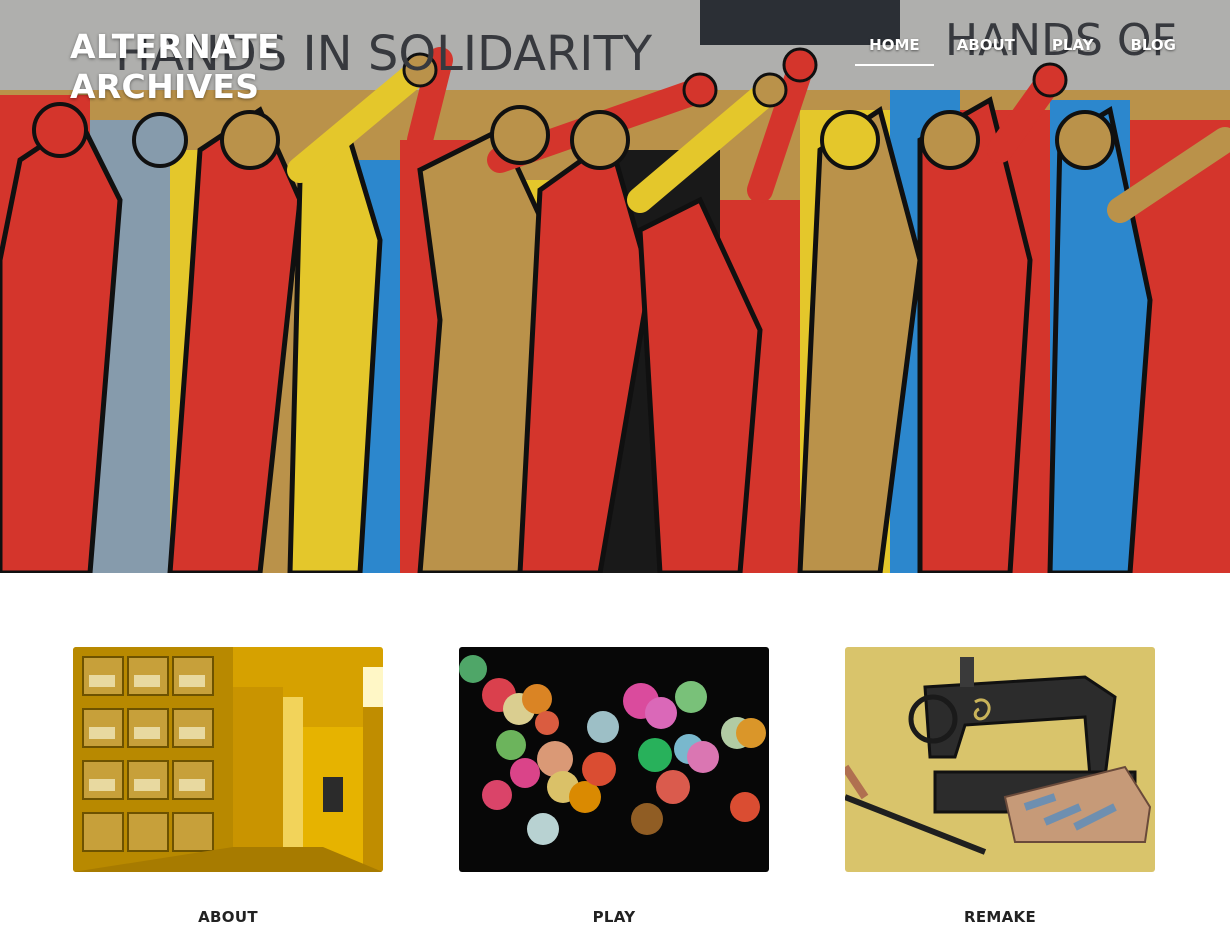  I want to click on card-remake: REMAKE, so click(1000, 786).